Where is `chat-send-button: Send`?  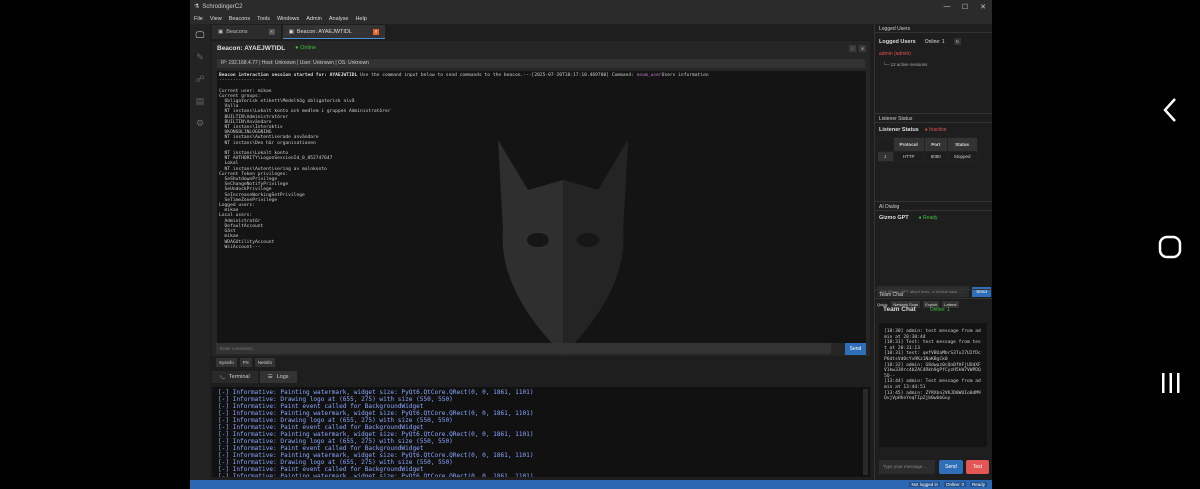
chat-send-button: Send is located at coordinates (951, 467).